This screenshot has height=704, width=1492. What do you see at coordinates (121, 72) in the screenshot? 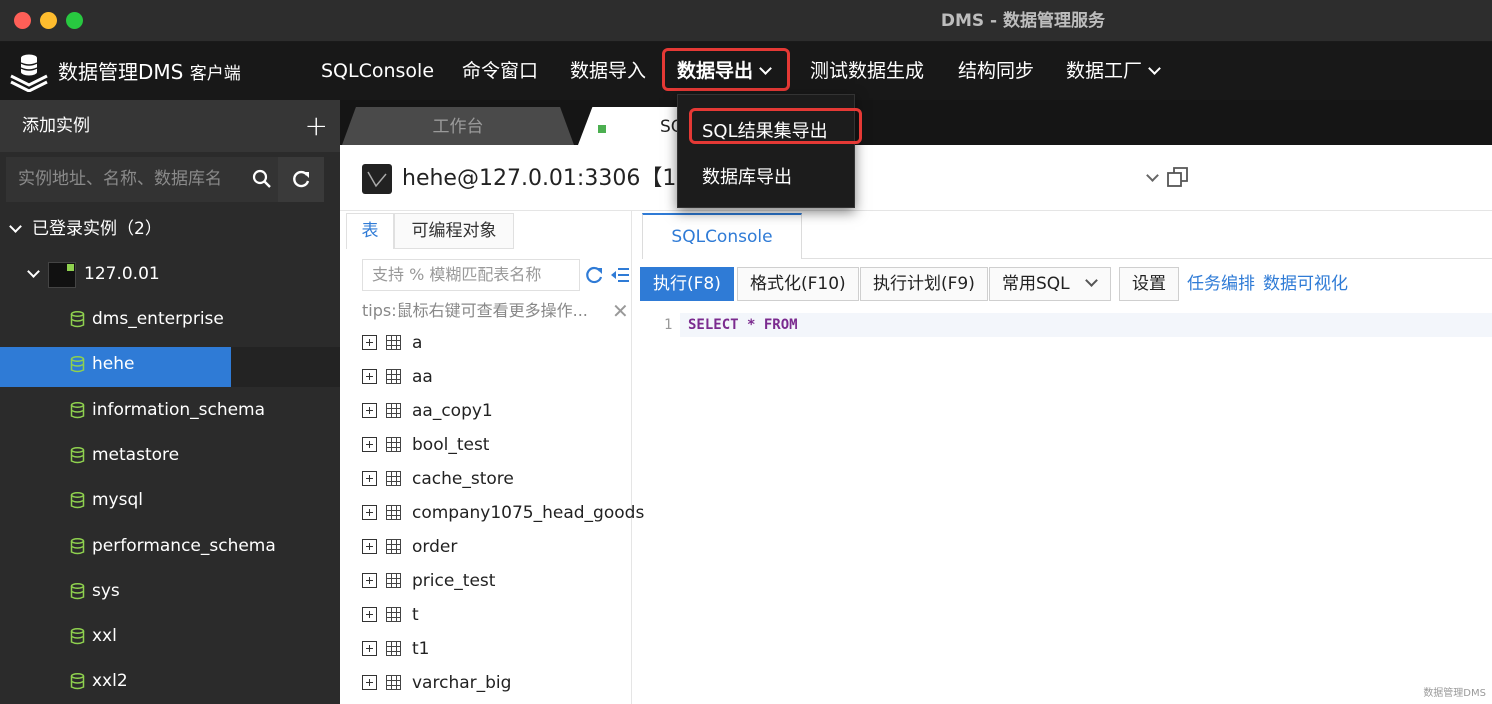
I see `app-name-text: 数据管理DMS` at bounding box center [121, 72].